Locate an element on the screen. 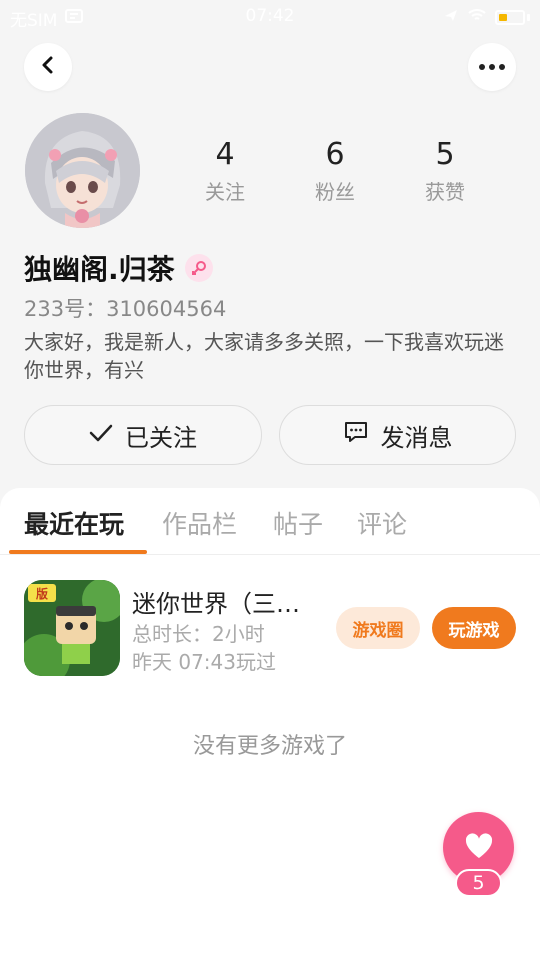  stat-followers-label: 粉丝 is located at coordinates (335, 192).